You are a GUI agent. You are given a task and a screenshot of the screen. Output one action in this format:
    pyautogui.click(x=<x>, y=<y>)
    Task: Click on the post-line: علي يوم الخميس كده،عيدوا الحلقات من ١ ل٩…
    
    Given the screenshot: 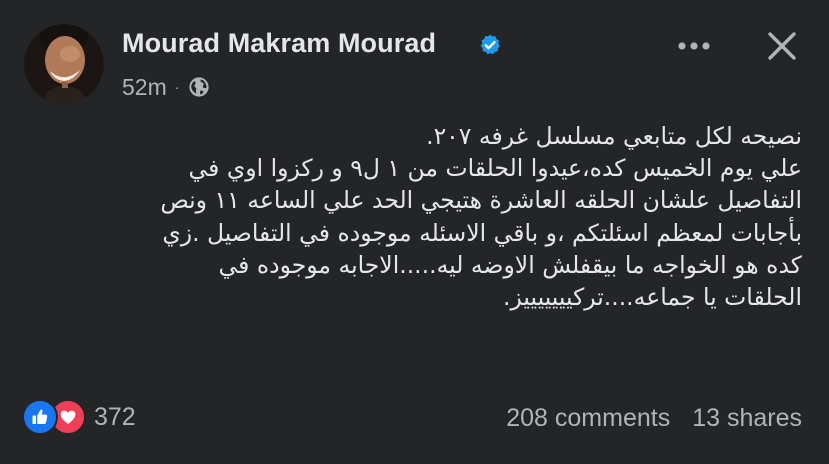 What is the action you would take?
    pyautogui.click(x=495, y=168)
    